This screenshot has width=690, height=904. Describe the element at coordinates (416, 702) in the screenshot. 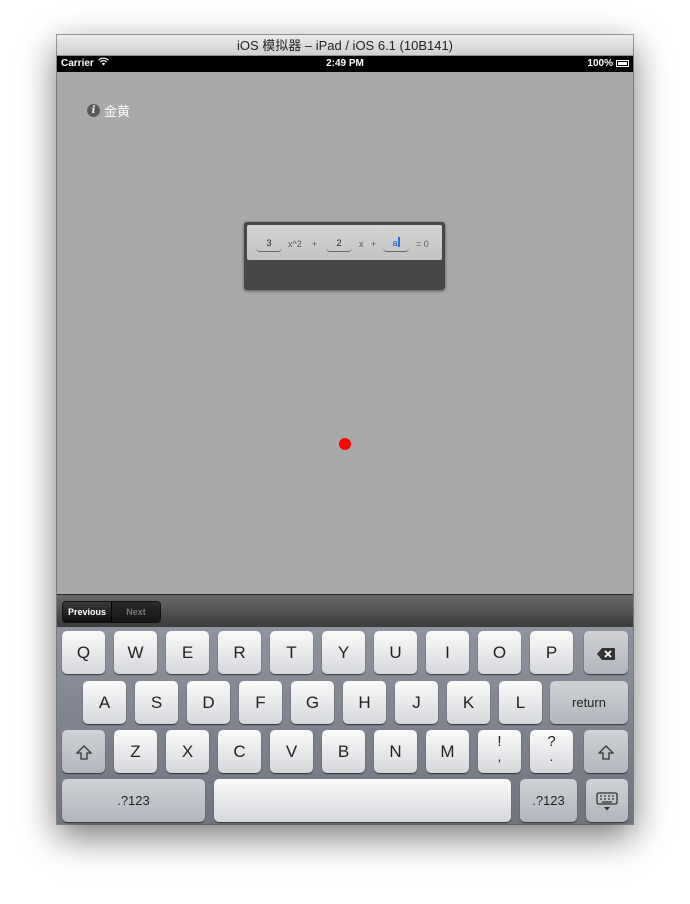

I see `key-j: J` at that location.